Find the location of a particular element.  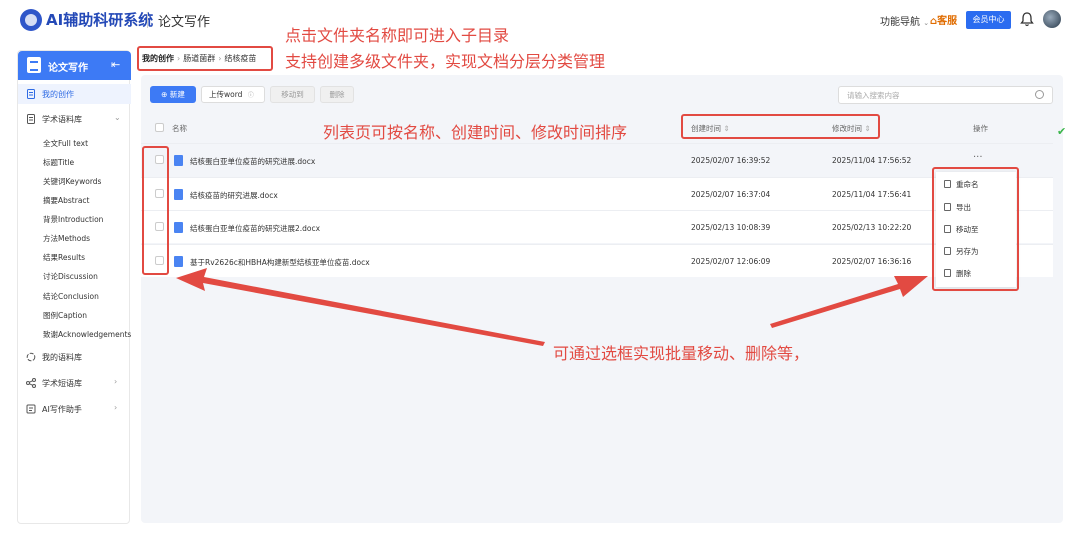

upload-word-button: 上传word ⓘ is located at coordinates (233, 94).